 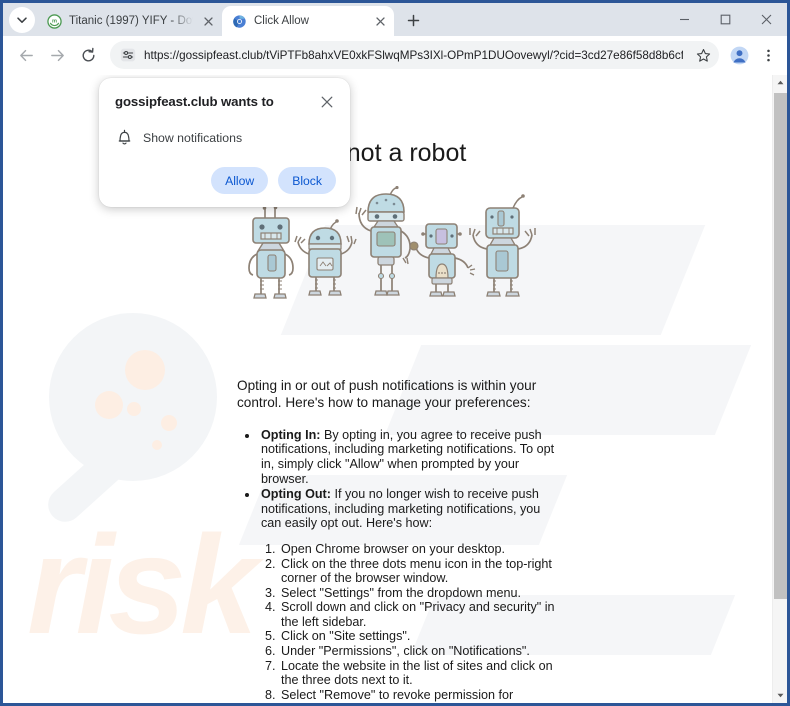 I want to click on arrow-left-icon, so click(x=26, y=55).